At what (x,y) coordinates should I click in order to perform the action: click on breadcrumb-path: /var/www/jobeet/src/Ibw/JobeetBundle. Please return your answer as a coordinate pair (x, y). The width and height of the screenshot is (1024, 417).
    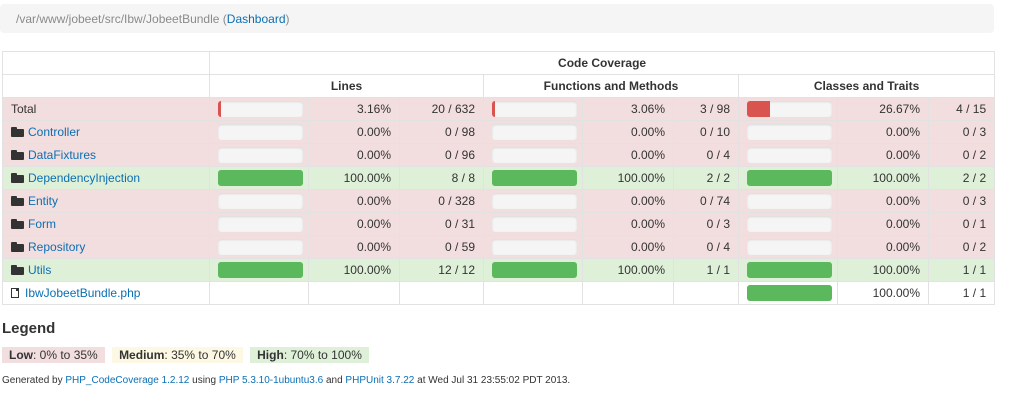
    Looking at the image, I should click on (118, 19).